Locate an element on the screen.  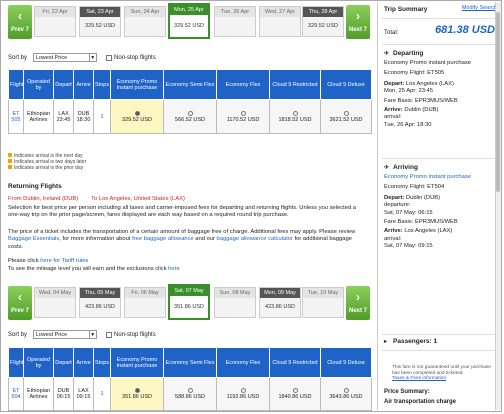
date-cell: Tue, 10 May is located at coordinates (323, 302).